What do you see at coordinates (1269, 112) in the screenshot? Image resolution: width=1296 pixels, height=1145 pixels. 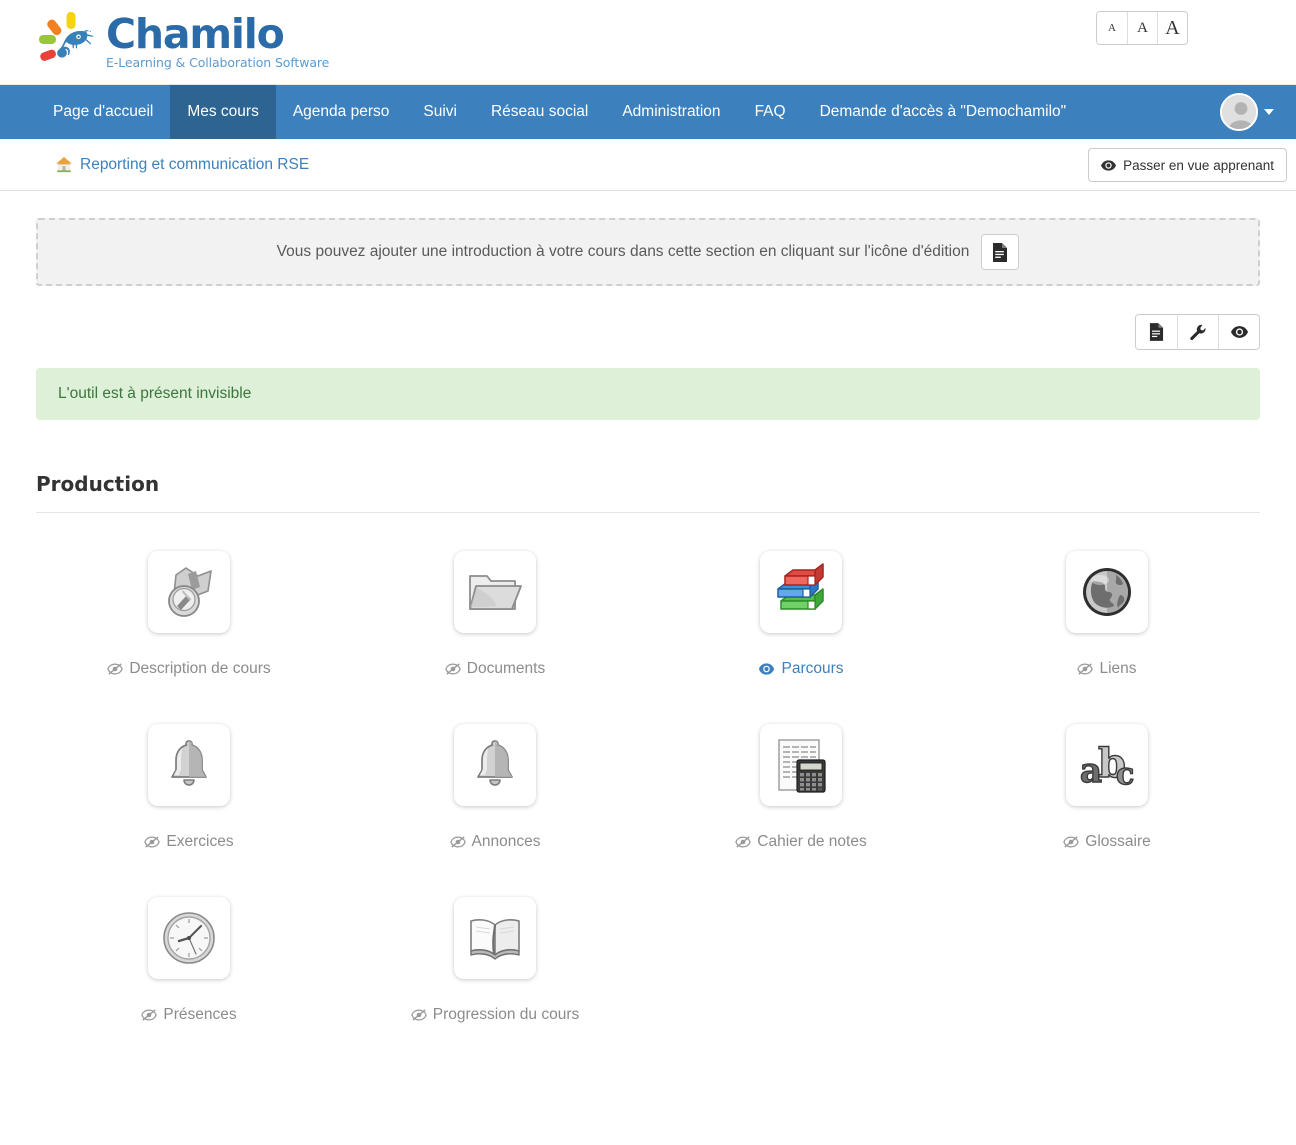 I see `chevron-down-icon` at bounding box center [1269, 112].